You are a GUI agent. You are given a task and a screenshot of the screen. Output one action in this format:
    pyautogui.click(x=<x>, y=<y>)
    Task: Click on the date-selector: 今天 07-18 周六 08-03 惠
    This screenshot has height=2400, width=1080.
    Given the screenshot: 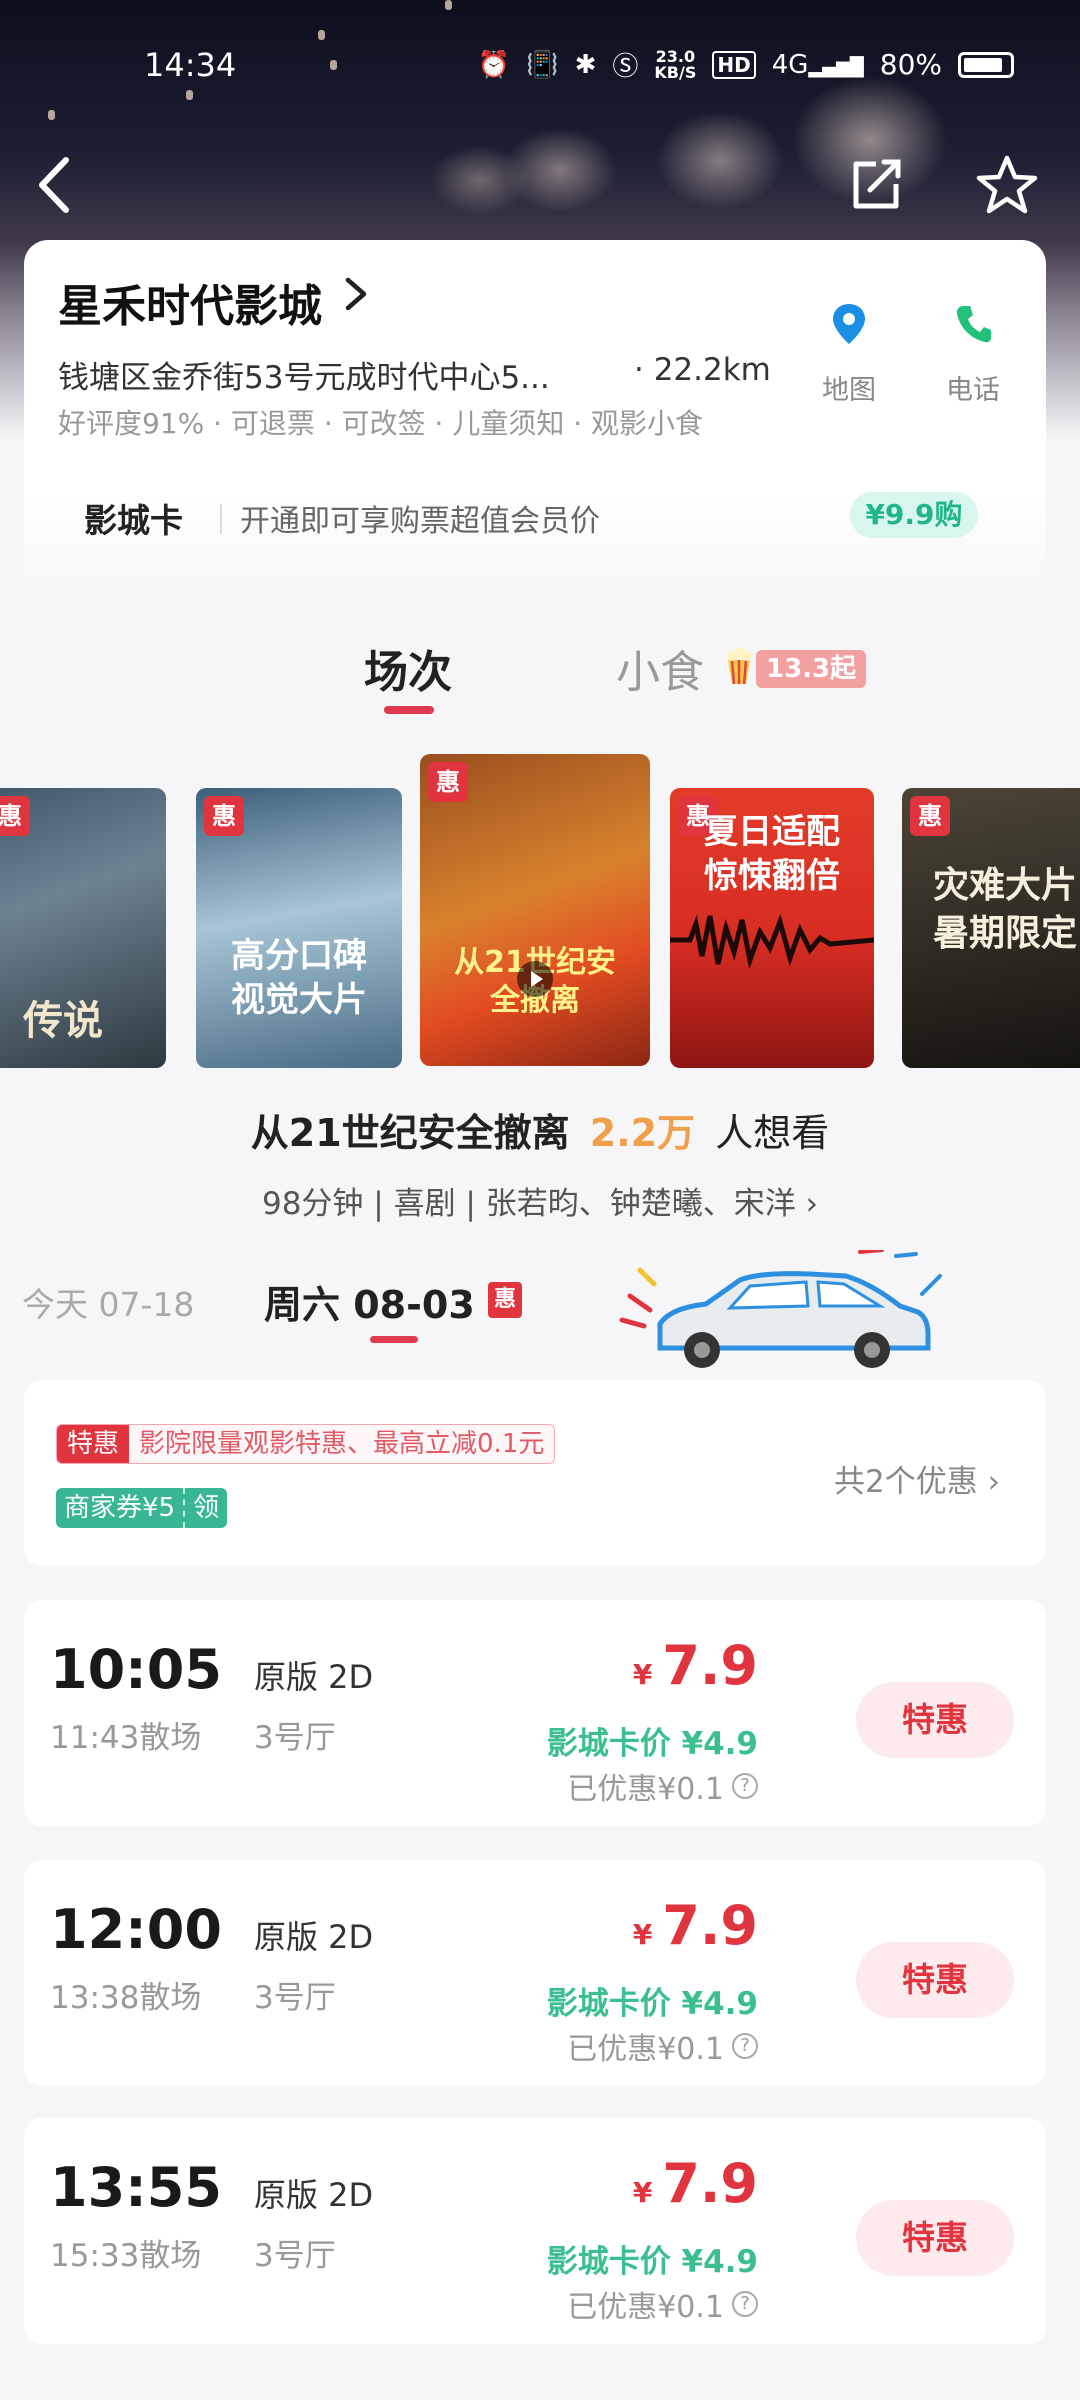 What is the action you would take?
    pyautogui.click(x=540, y=1309)
    